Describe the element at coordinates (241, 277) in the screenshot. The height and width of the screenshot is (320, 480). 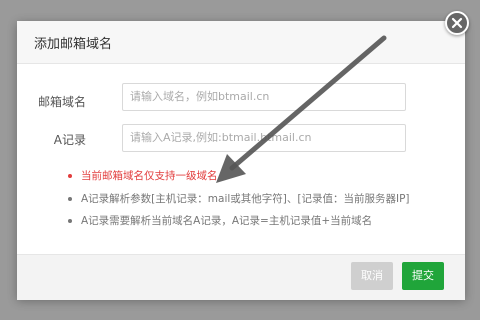
I see `dialog-footer: 取消 提交` at that location.